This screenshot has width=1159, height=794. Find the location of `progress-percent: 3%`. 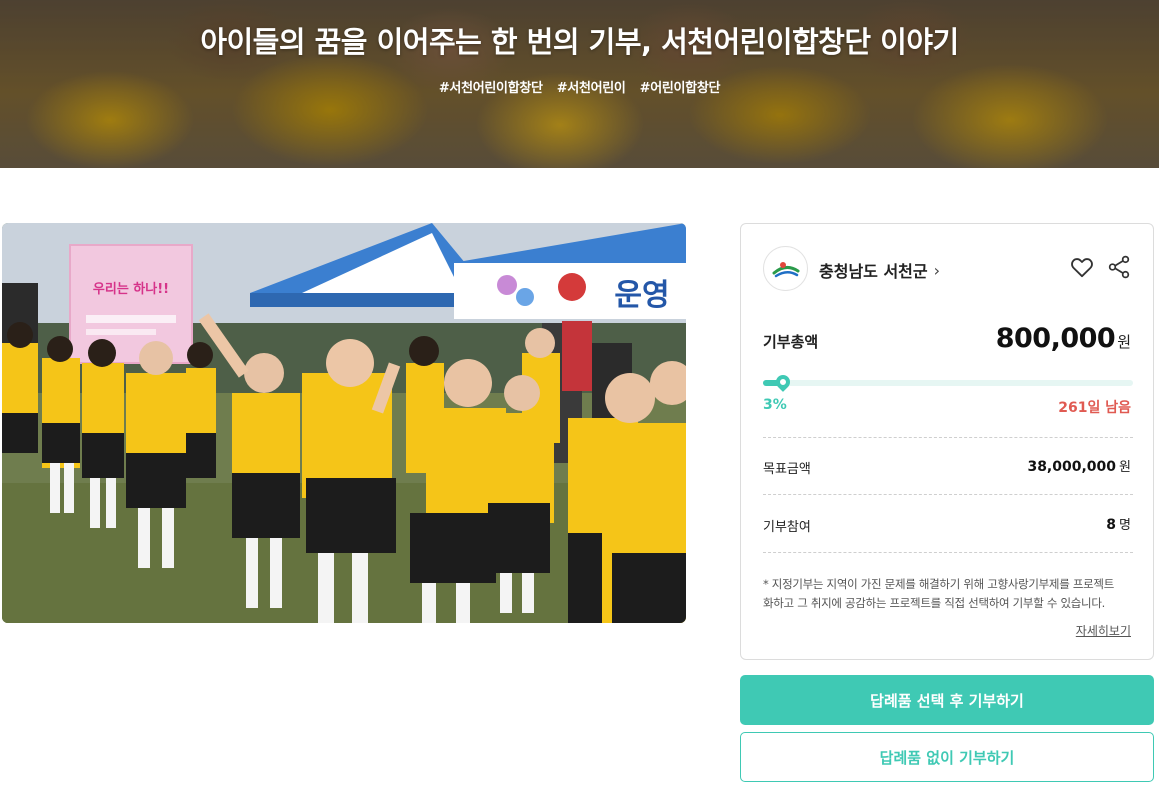

progress-percent: 3% is located at coordinates (775, 405).